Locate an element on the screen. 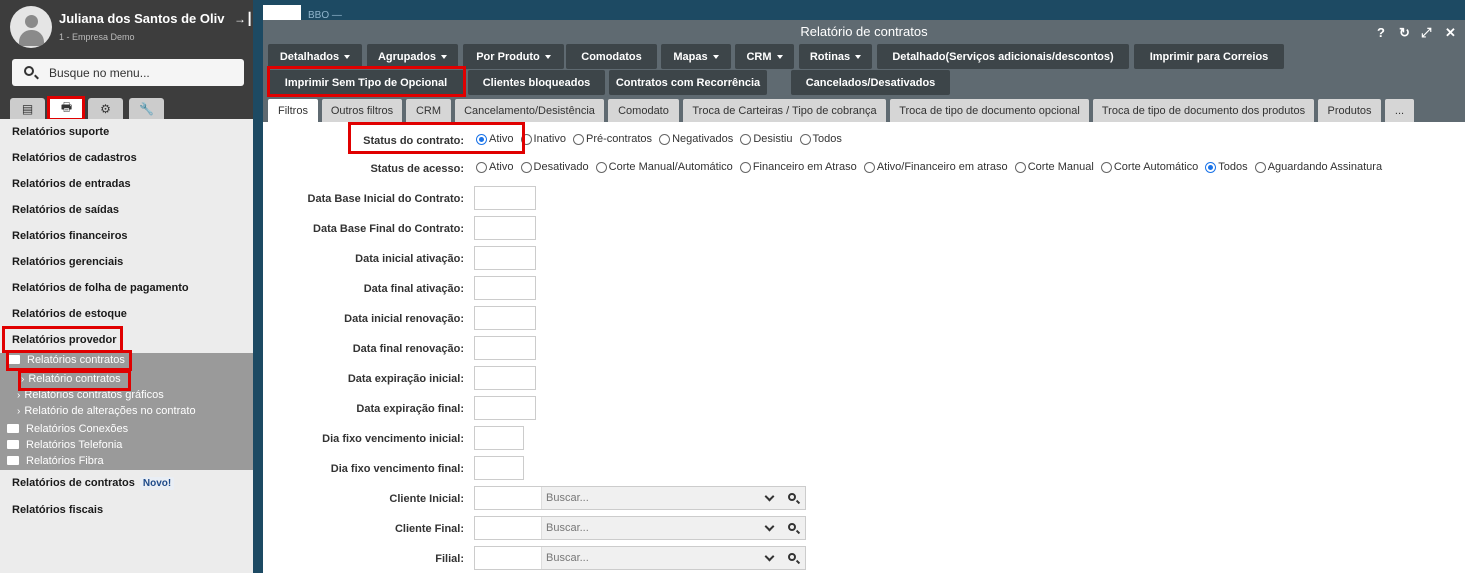 The height and width of the screenshot is (573, 1465). menu-item-gerenciais: Relatórios gerenciais is located at coordinates (67, 262).